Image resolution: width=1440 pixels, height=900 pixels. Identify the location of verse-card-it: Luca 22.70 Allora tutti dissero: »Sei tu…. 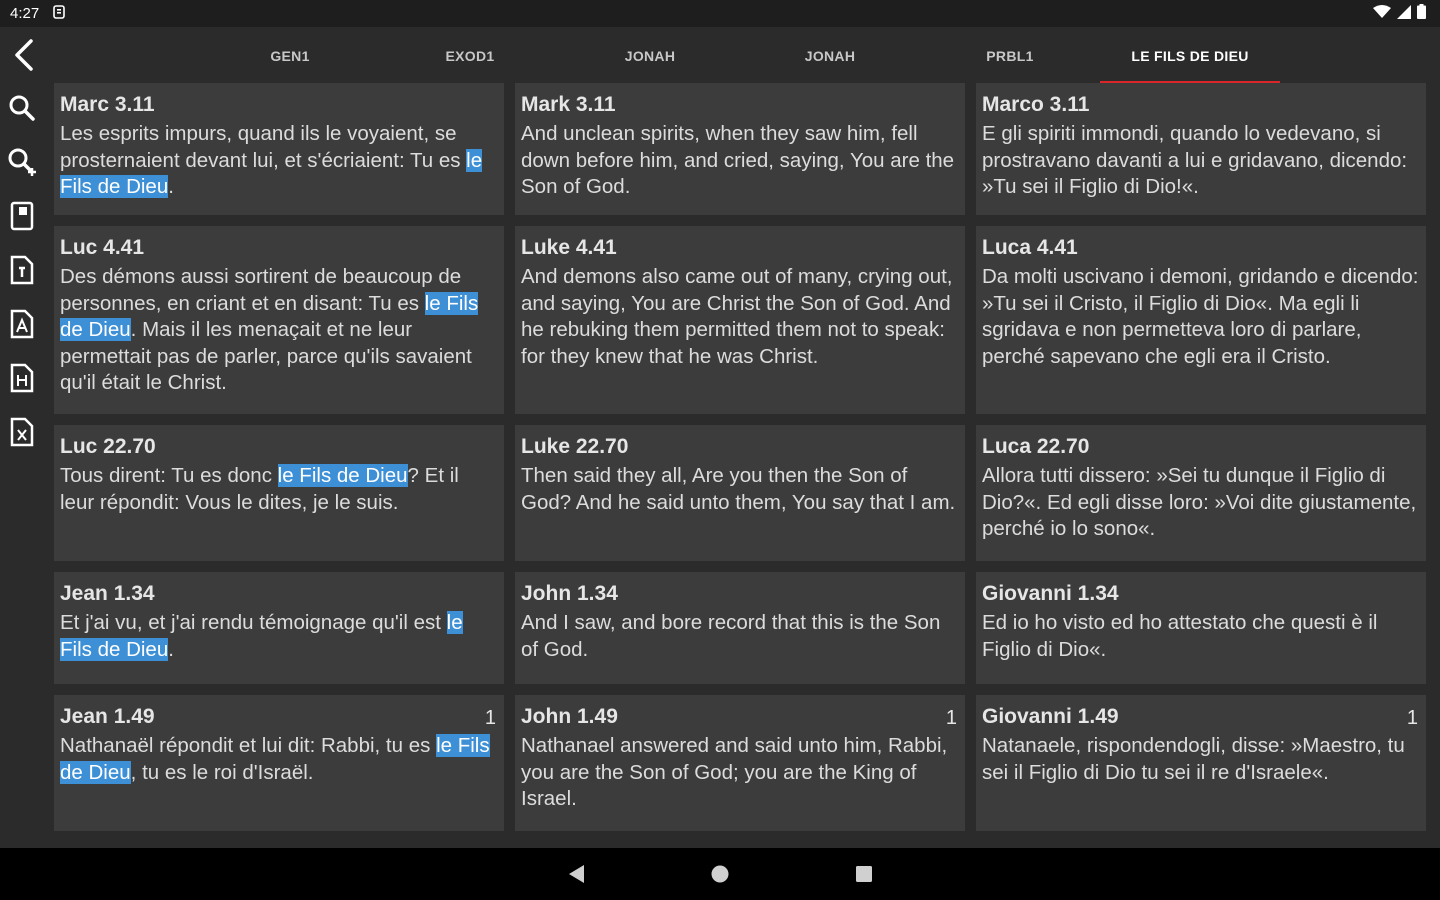
(1201, 493).